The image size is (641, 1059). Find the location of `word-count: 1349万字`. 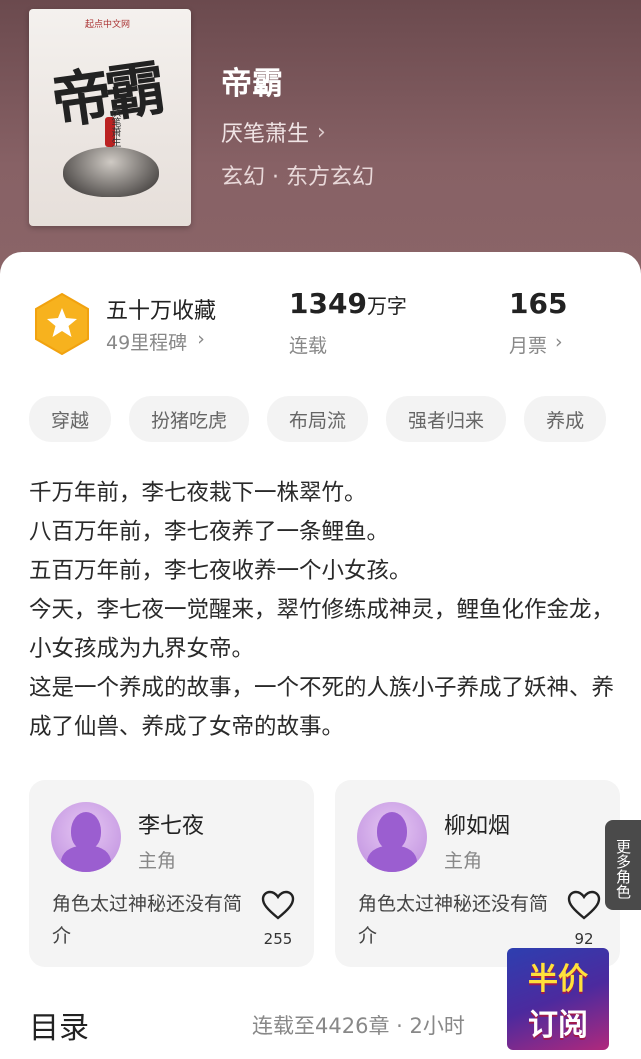

word-count: 1349万字 is located at coordinates (348, 303).